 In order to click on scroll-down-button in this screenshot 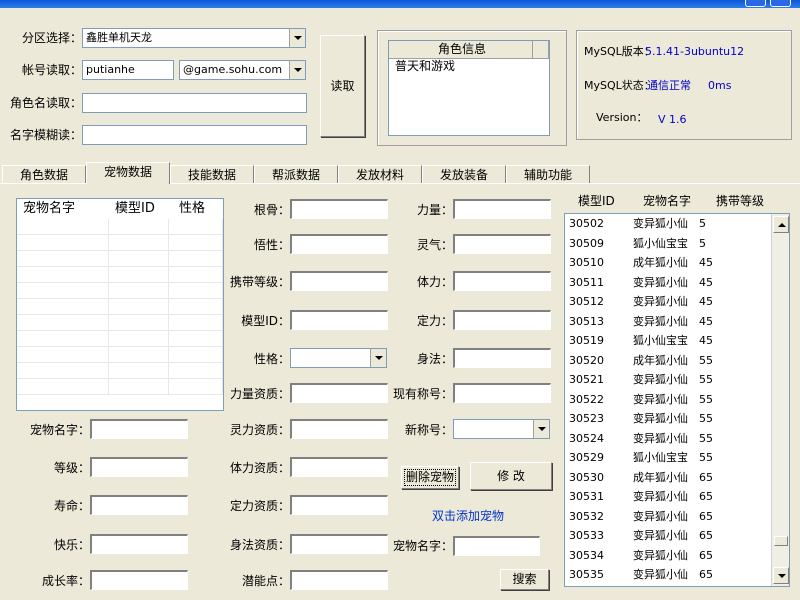, I will do `click(781, 575)`.